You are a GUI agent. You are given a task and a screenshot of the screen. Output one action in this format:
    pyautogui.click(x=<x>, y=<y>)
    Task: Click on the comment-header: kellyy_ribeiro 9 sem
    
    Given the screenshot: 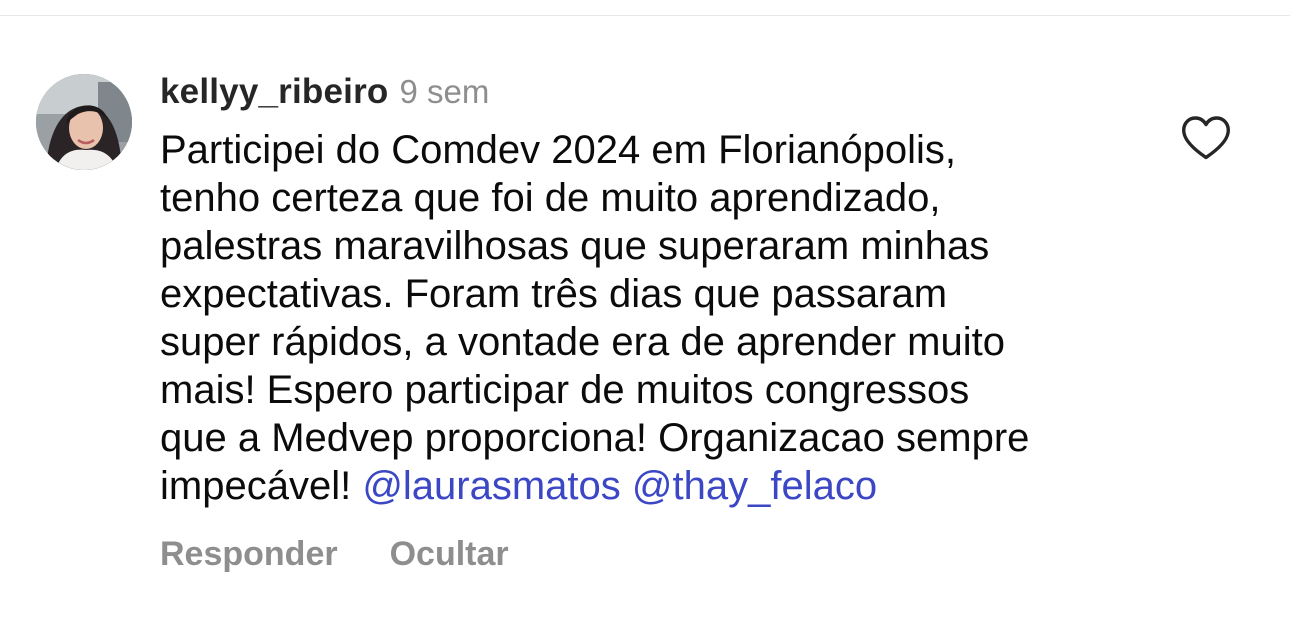 What is the action you would take?
    pyautogui.click(x=324, y=92)
    